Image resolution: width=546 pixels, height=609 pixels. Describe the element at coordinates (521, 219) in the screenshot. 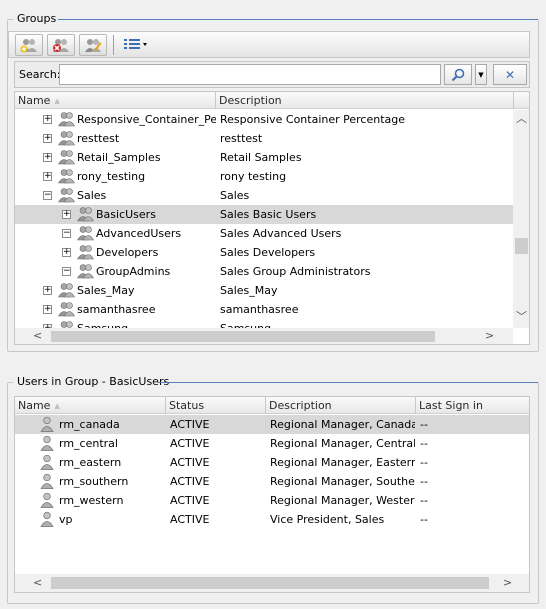

I see `groups-vertical-scrollbar: ︿ ﹀` at that location.